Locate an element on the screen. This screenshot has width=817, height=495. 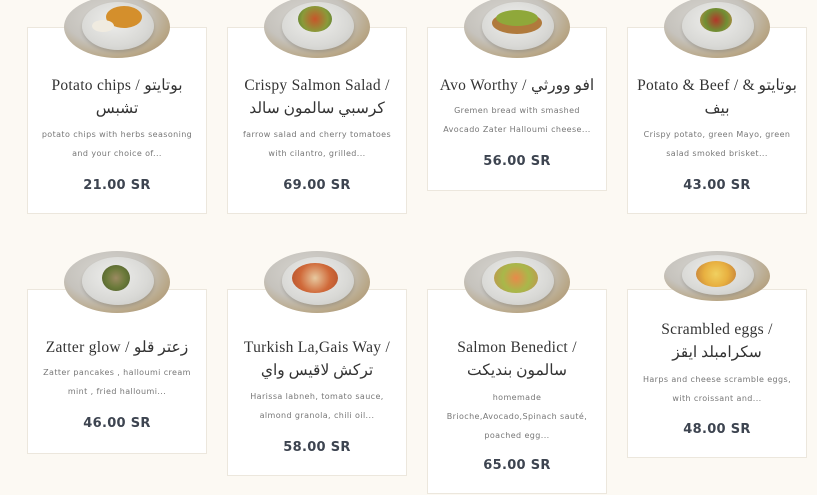
item-title: Turkish La,Gais Way / تركش لاقيس واي is located at coordinates (317, 359).